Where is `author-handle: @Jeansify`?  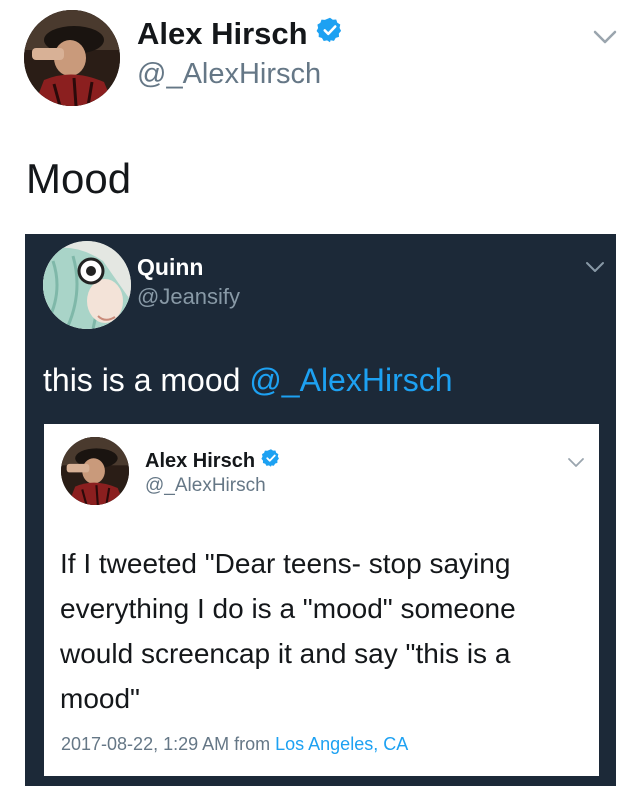 author-handle: @Jeansify is located at coordinates (188, 297).